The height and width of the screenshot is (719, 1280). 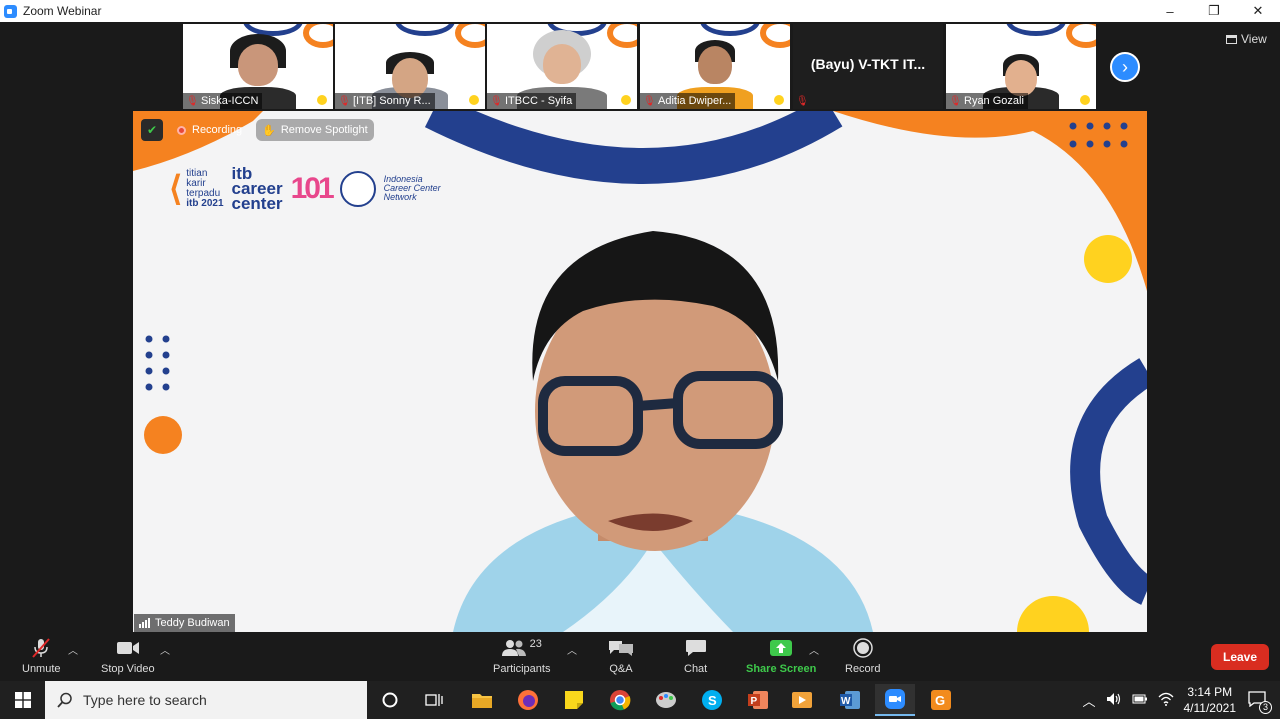 I want to click on participants-count: 23, so click(x=535, y=644).